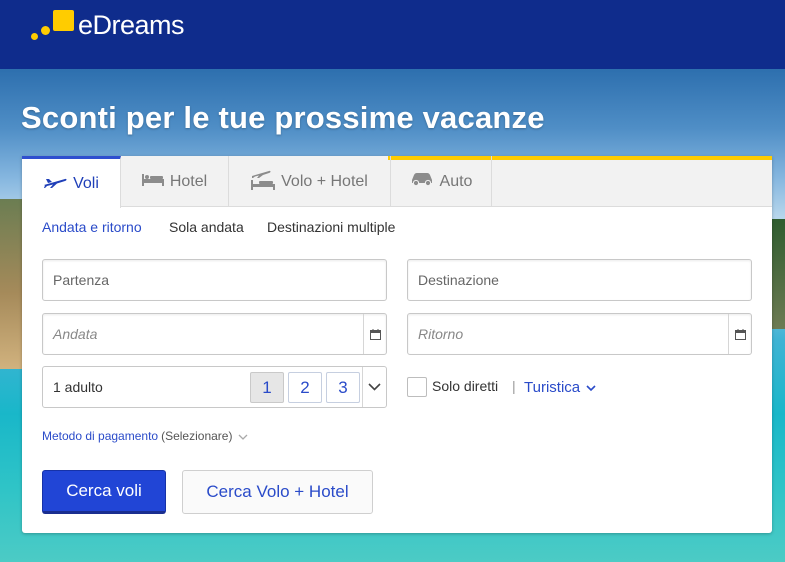  What do you see at coordinates (55, 183) in the screenshot?
I see `plane-icon` at bounding box center [55, 183].